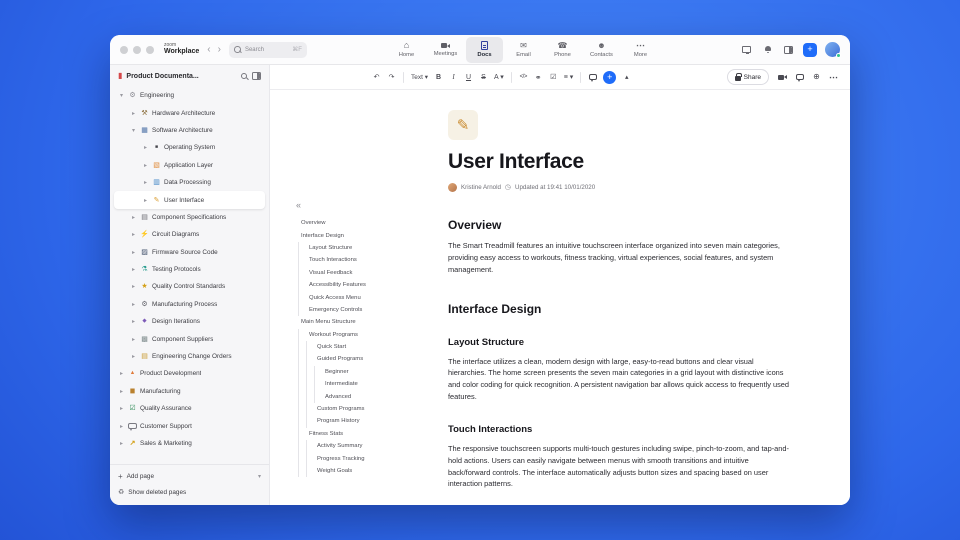  Describe the element at coordinates (372, 396) in the screenshot. I see `outline-item: Advanced` at that location.